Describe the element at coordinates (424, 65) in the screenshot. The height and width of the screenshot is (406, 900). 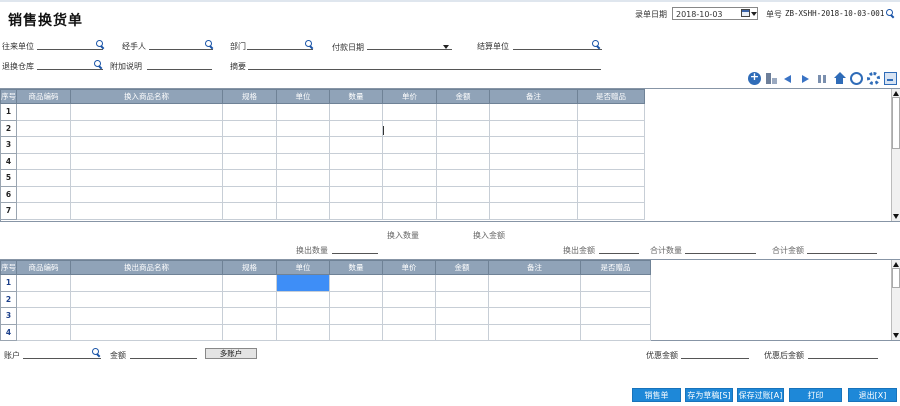
I see `summary-input` at that location.